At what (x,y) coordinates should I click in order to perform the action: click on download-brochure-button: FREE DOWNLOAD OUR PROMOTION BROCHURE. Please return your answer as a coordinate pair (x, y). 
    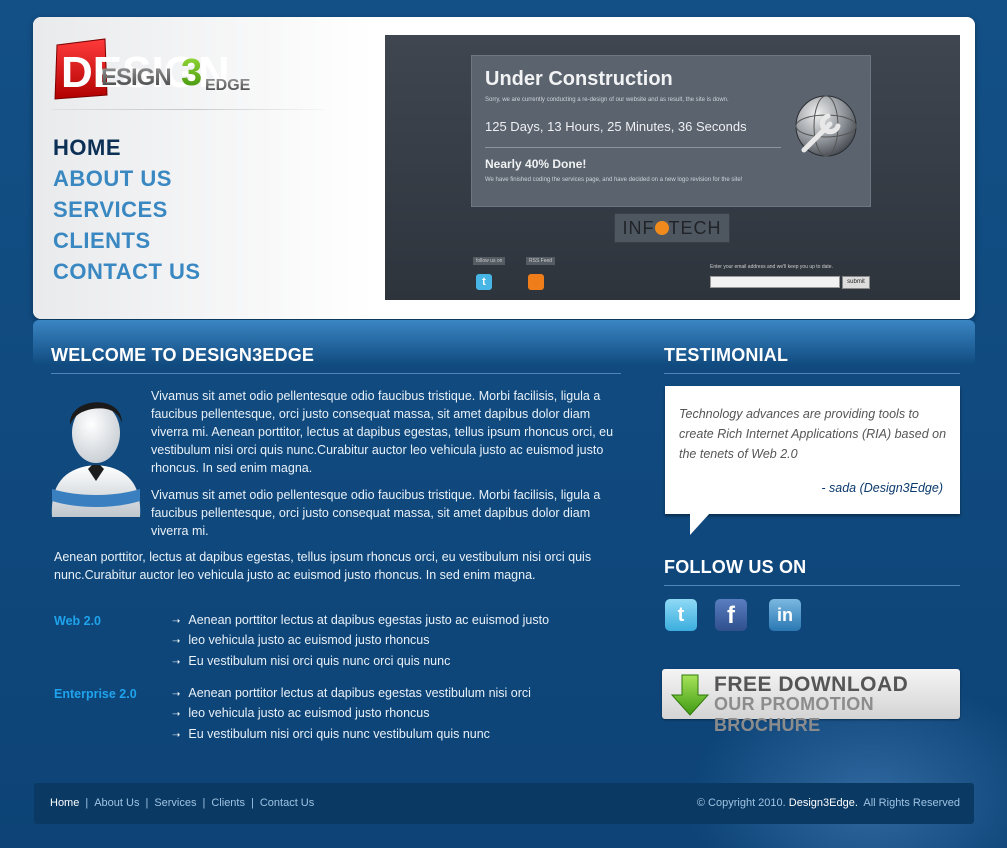
    Looking at the image, I should click on (811, 702).